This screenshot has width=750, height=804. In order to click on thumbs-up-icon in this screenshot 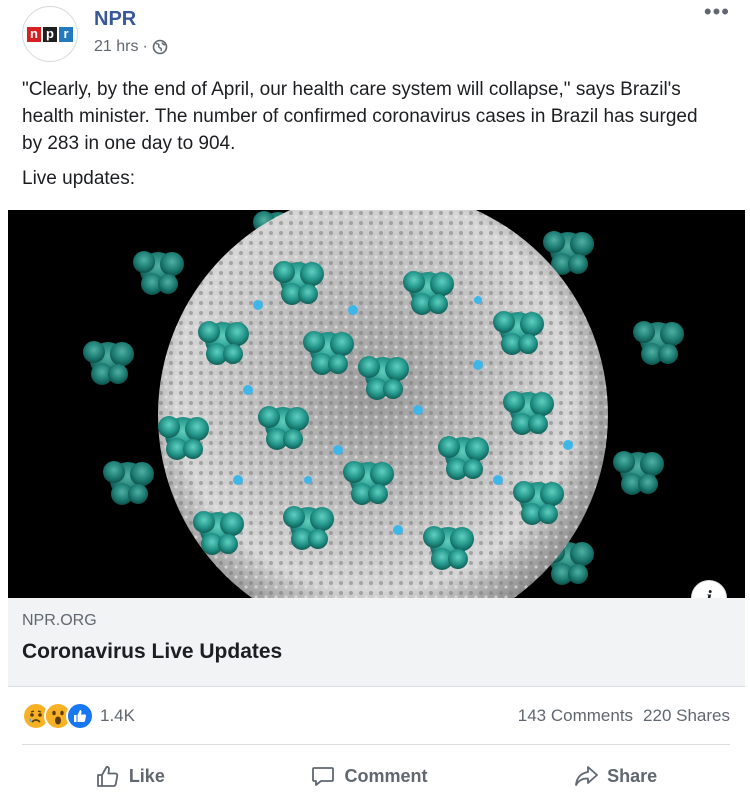, I will do `click(107, 776)`.